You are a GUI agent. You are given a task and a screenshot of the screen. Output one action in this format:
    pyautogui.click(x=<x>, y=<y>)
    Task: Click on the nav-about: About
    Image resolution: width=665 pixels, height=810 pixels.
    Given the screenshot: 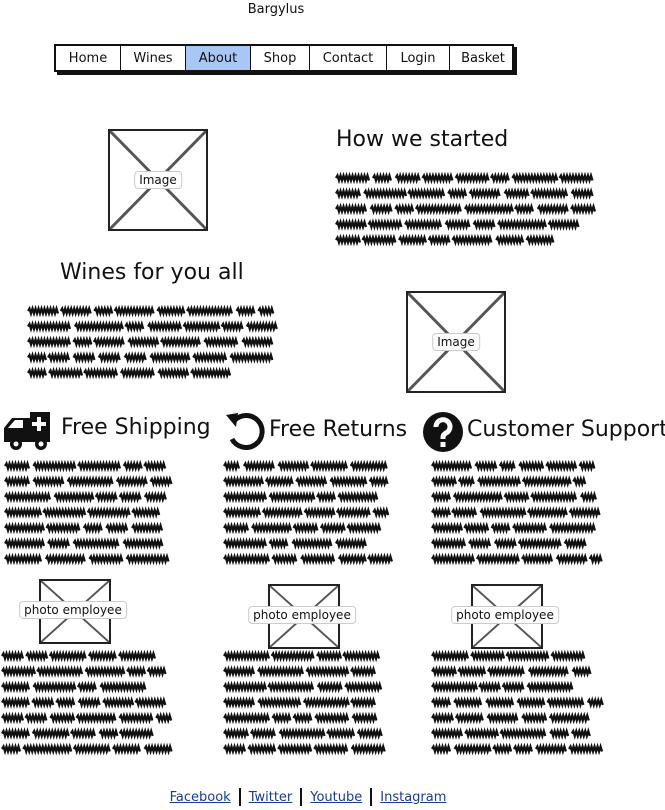 What is the action you would take?
    pyautogui.click(x=218, y=58)
    